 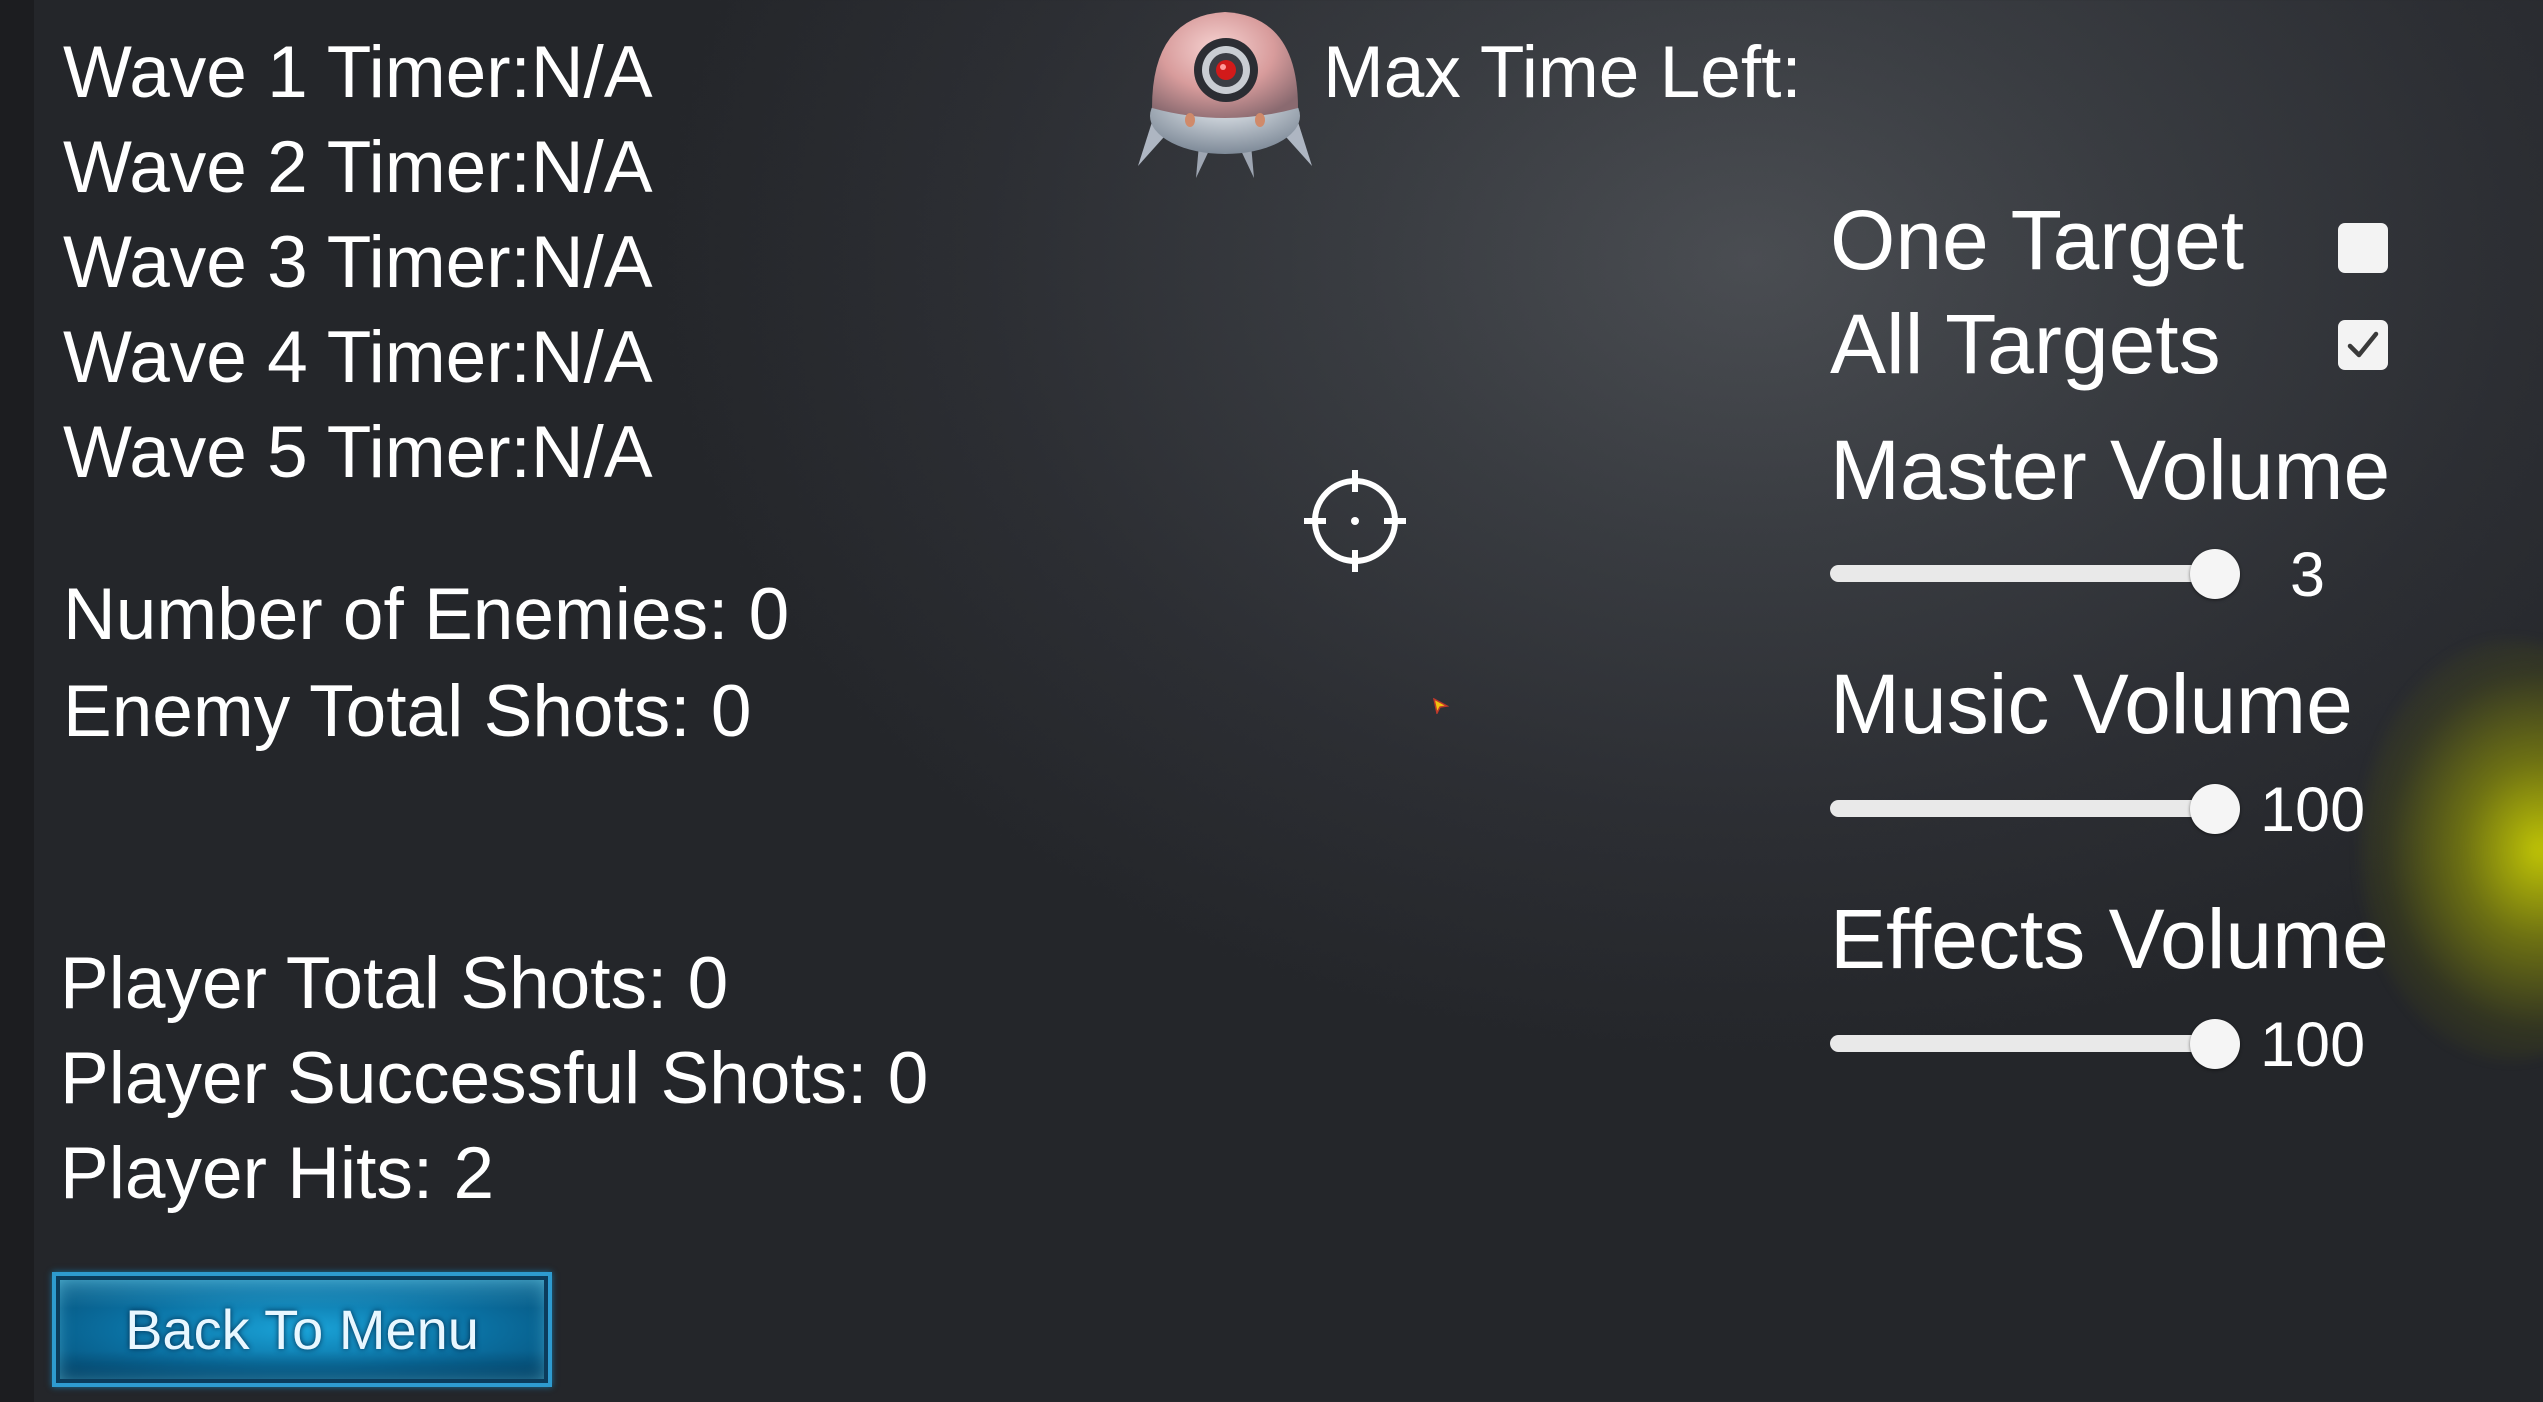 What do you see at coordinates (2022, 808) in the screenshot?
I see `music-volume-slider-track` at bounding box center [2022, 808].